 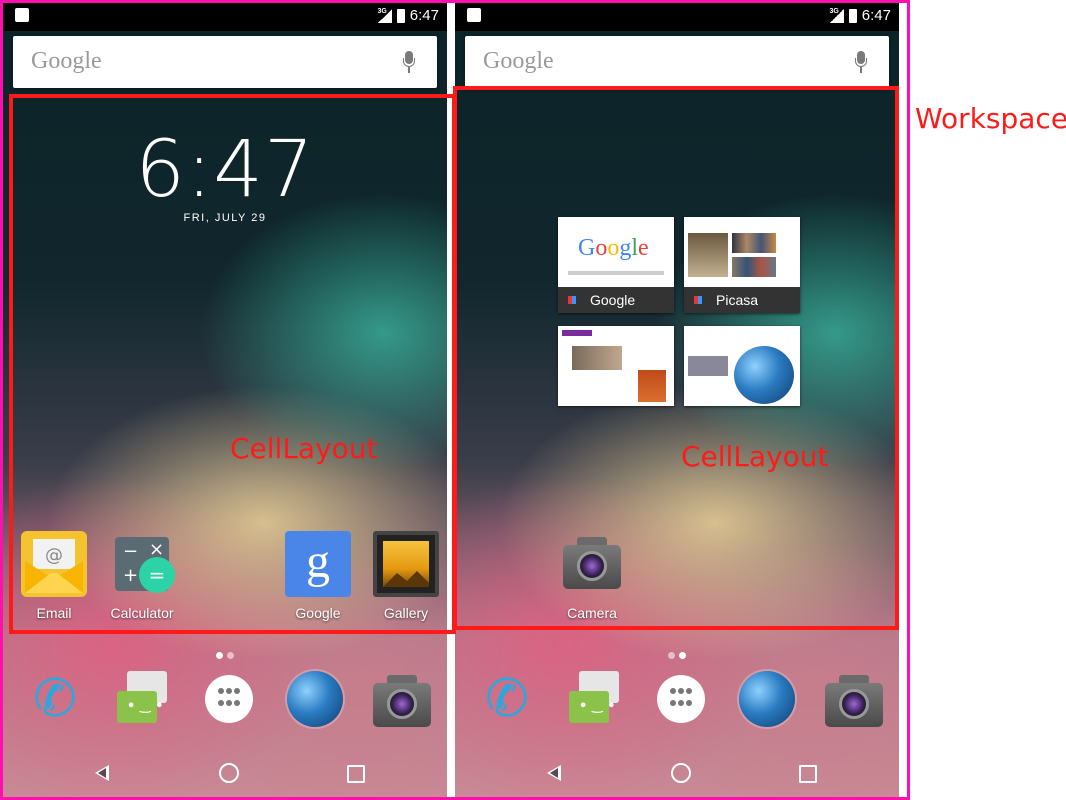 What do you see at coordinates (990, 118) in the screenshot?
I see `workspace-label: Workspace` at bounding box center [990, 118].